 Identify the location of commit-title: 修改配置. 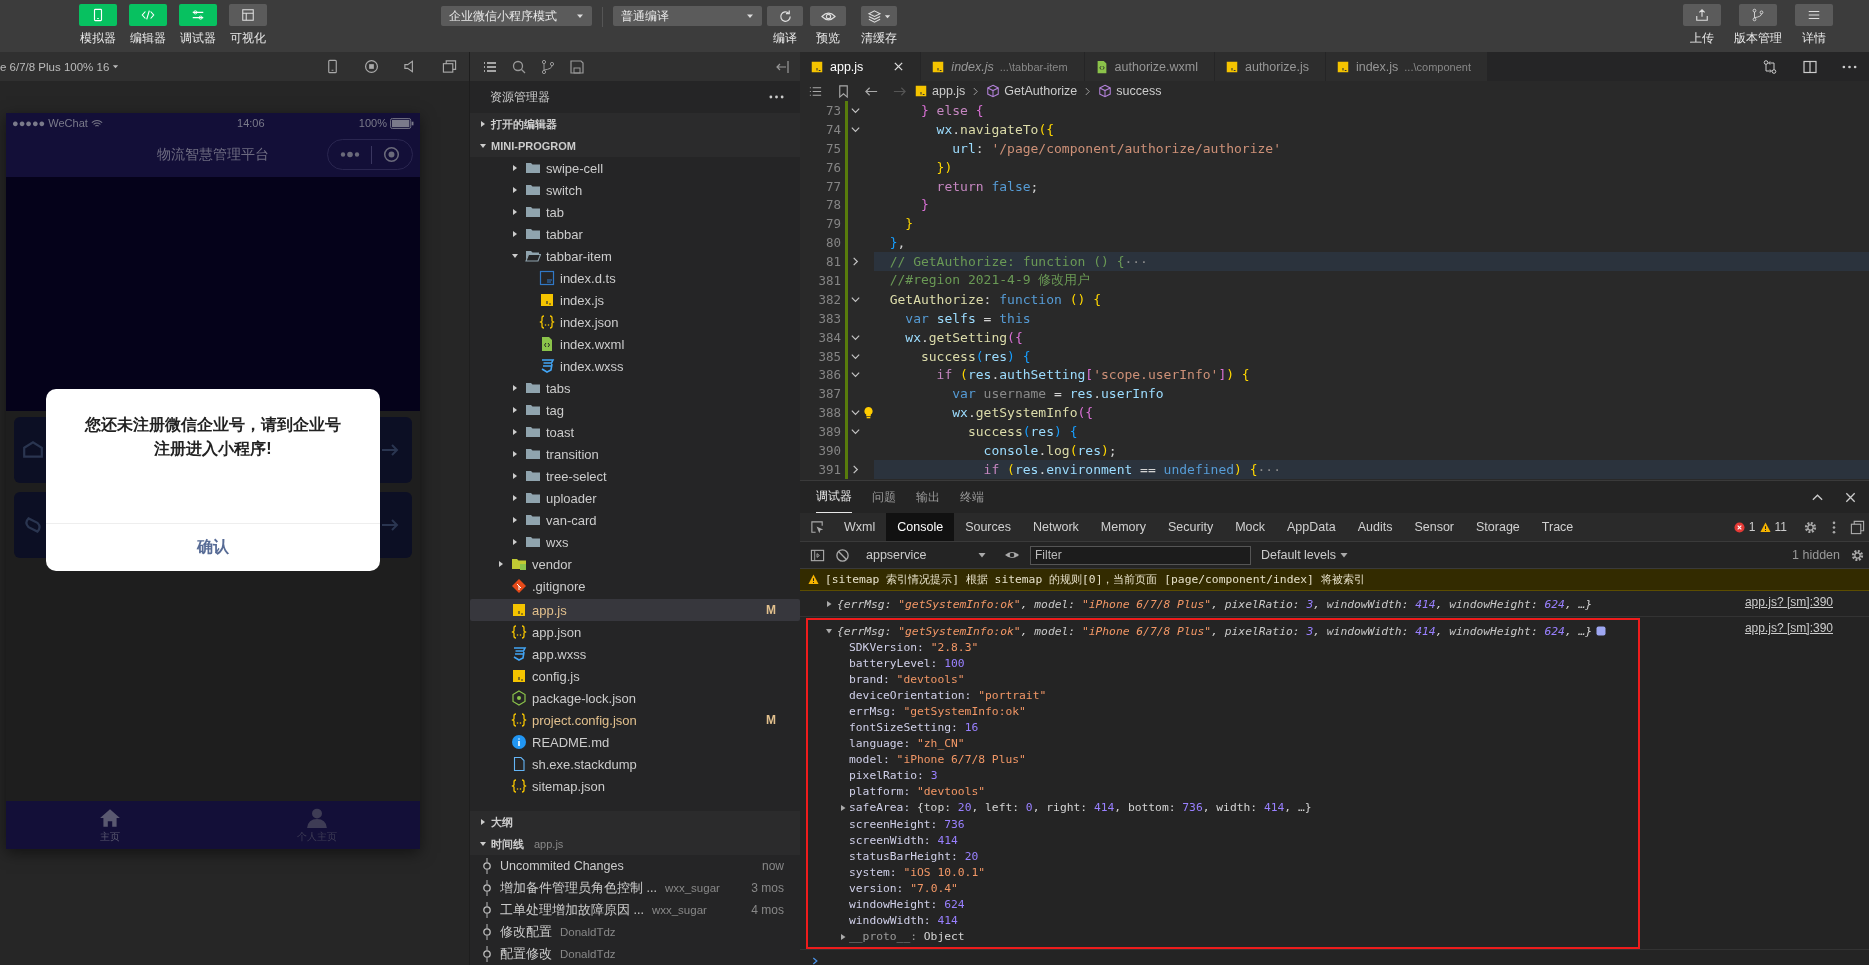
(526, 932).